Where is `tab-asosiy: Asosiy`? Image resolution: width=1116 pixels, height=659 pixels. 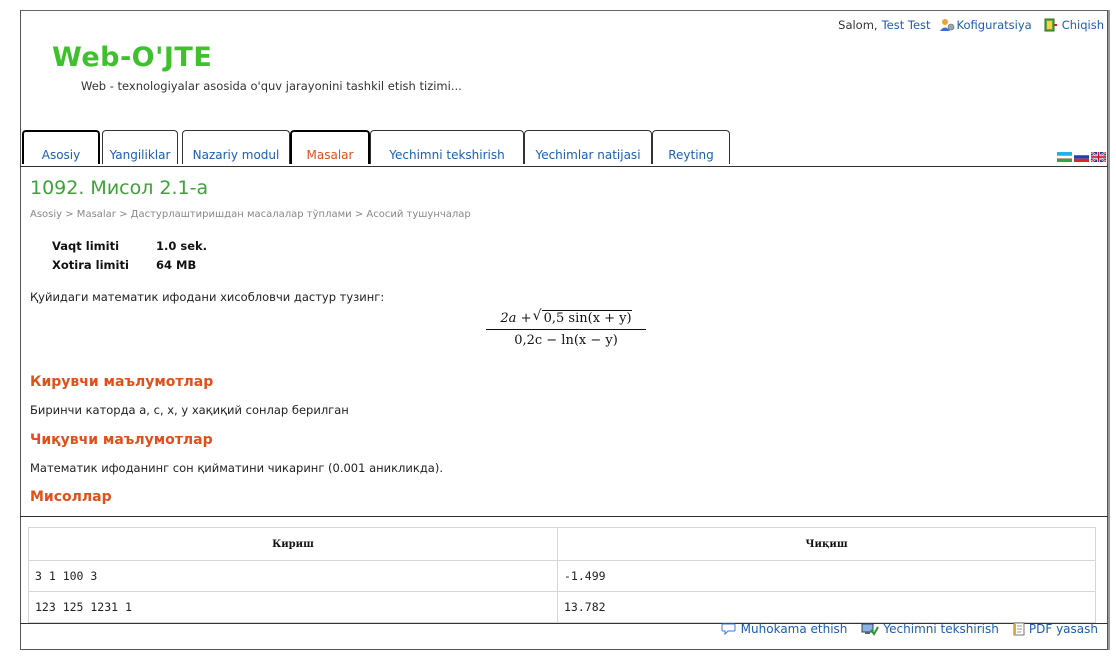
tab-asosiy: Asosiy is located at coordinates (61, 147).